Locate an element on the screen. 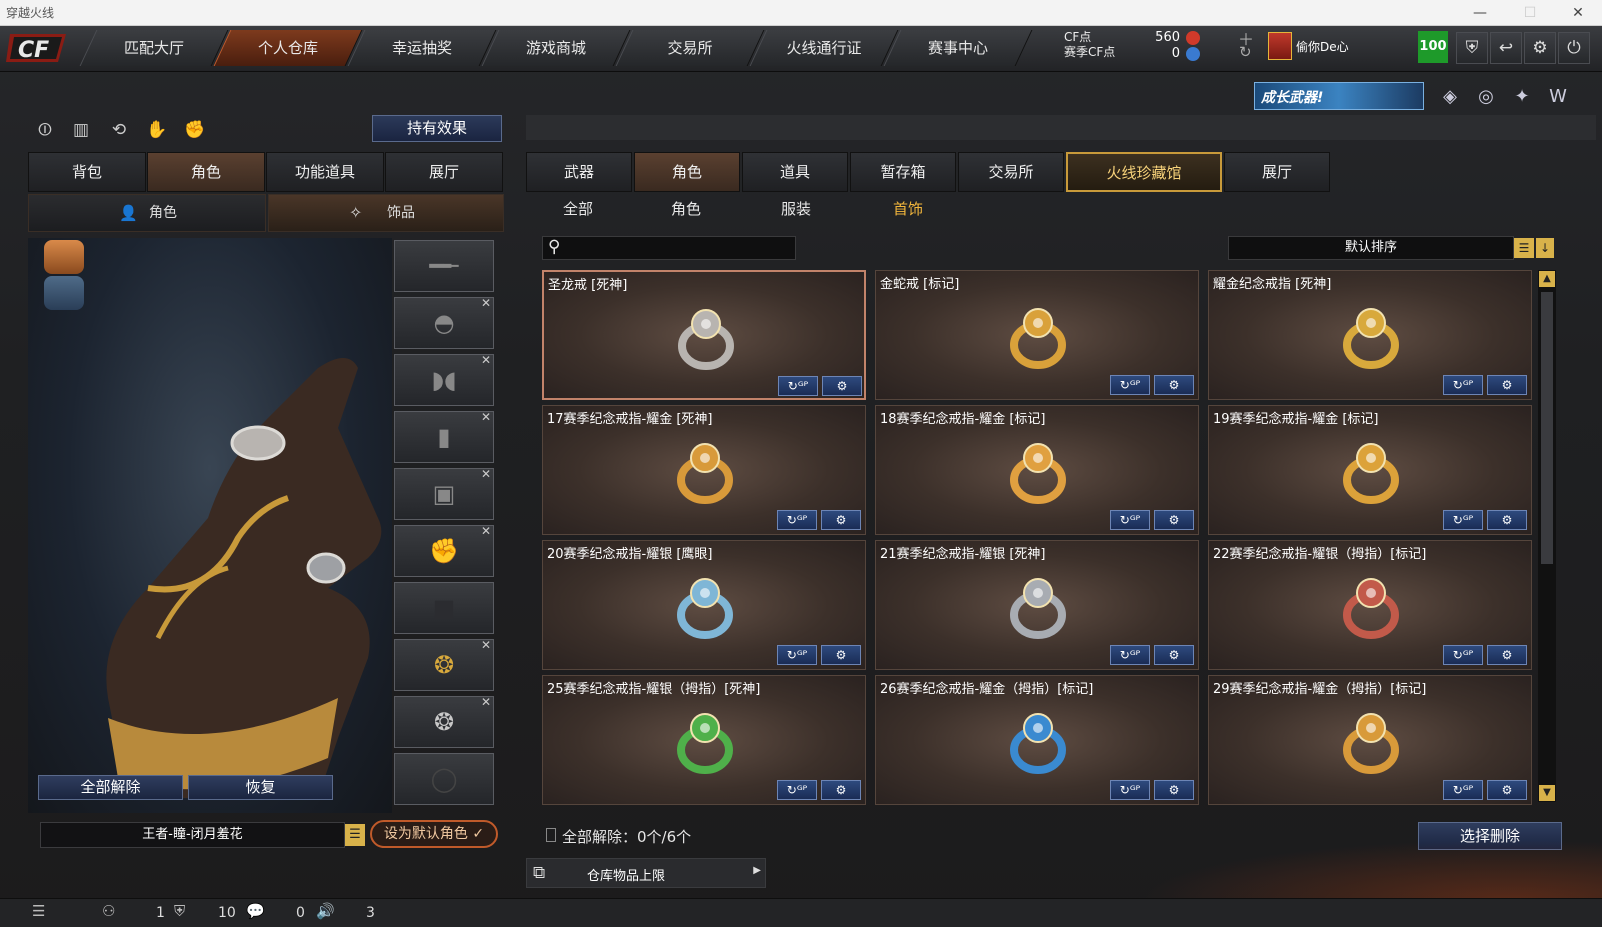  character-list-icon: ☰ is located at coordinates (355, 835).